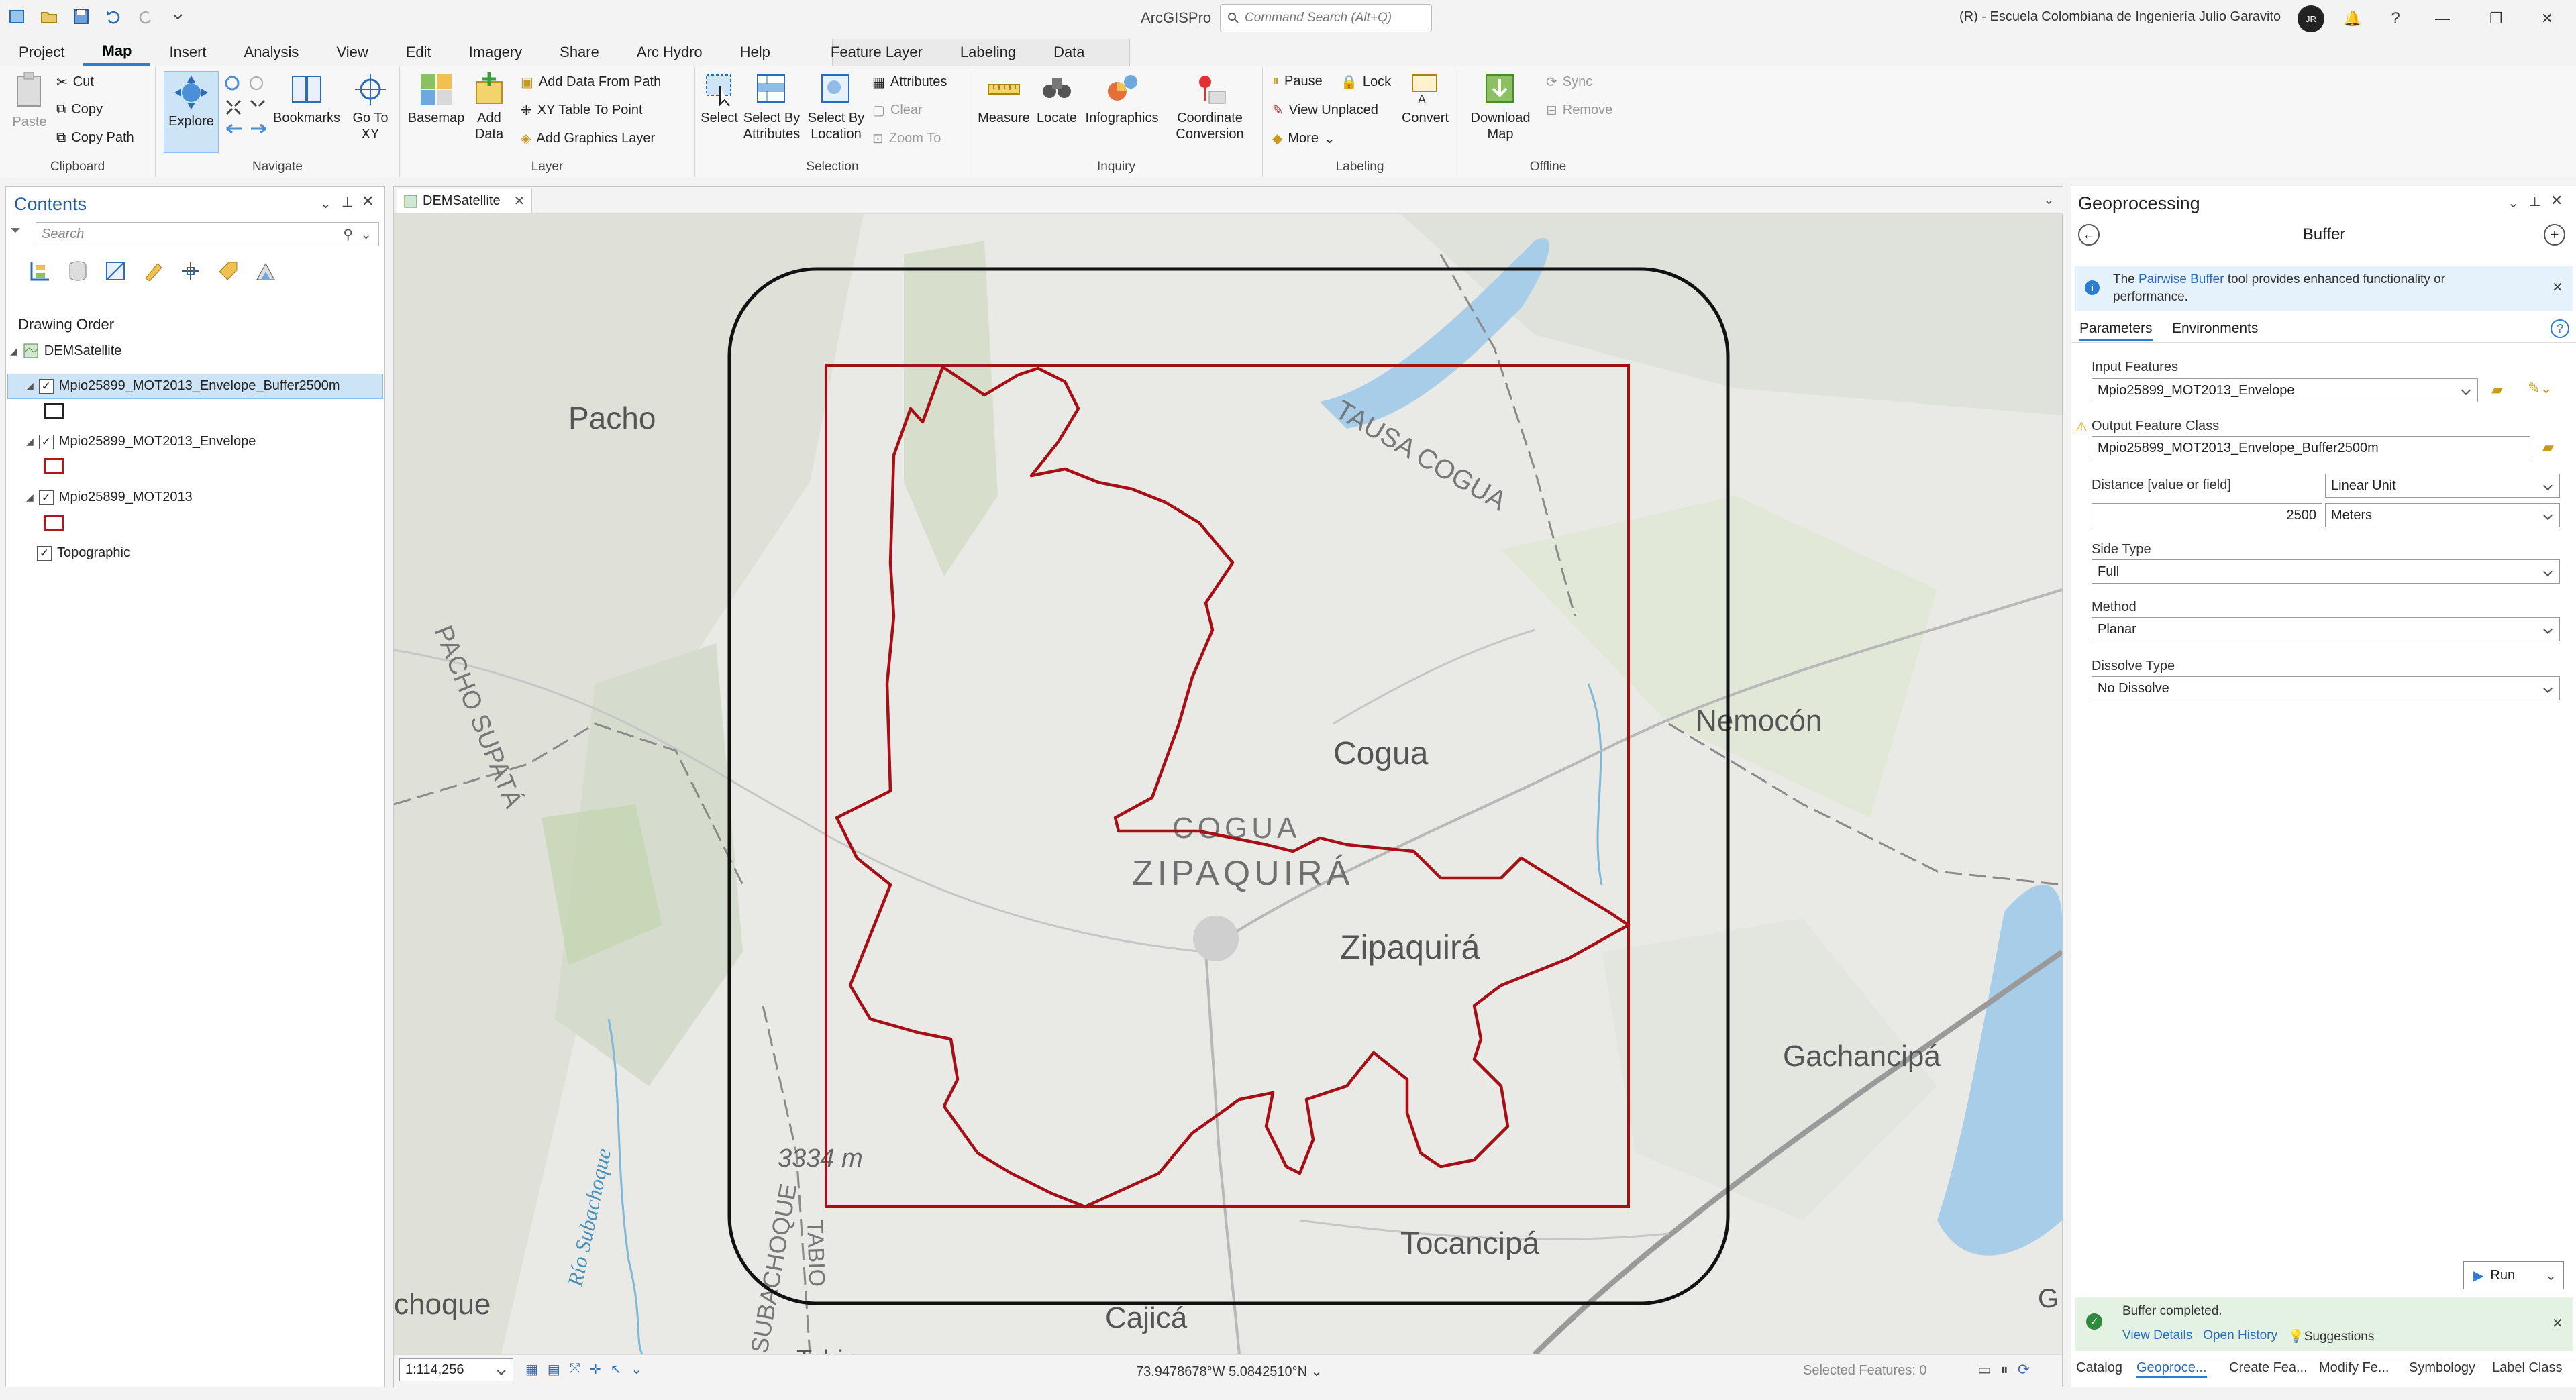 The image size is (2576, 1400). I want to click on snapping-icon: ✛, so click(595, 1369).